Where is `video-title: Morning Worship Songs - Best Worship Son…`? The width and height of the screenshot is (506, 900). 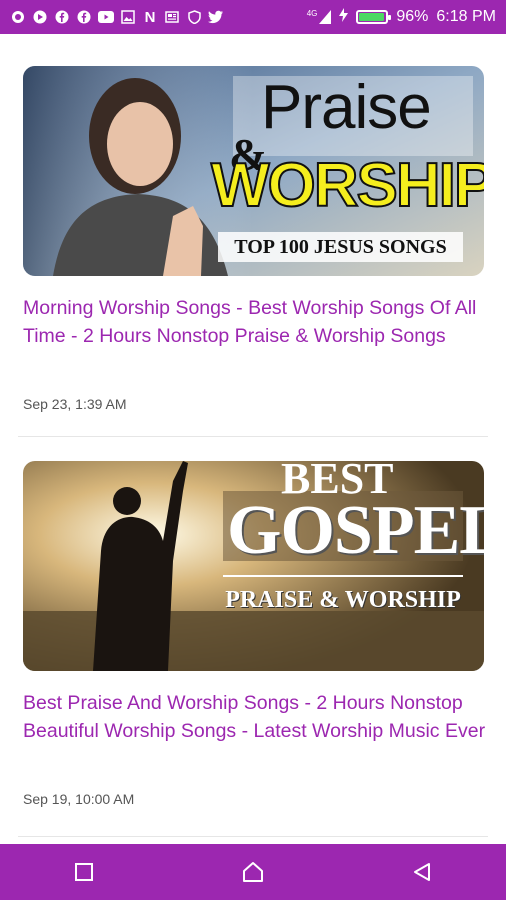 video-title: Morning Worship Songs - Best Worship Son… is located at coordinates (258, 322).